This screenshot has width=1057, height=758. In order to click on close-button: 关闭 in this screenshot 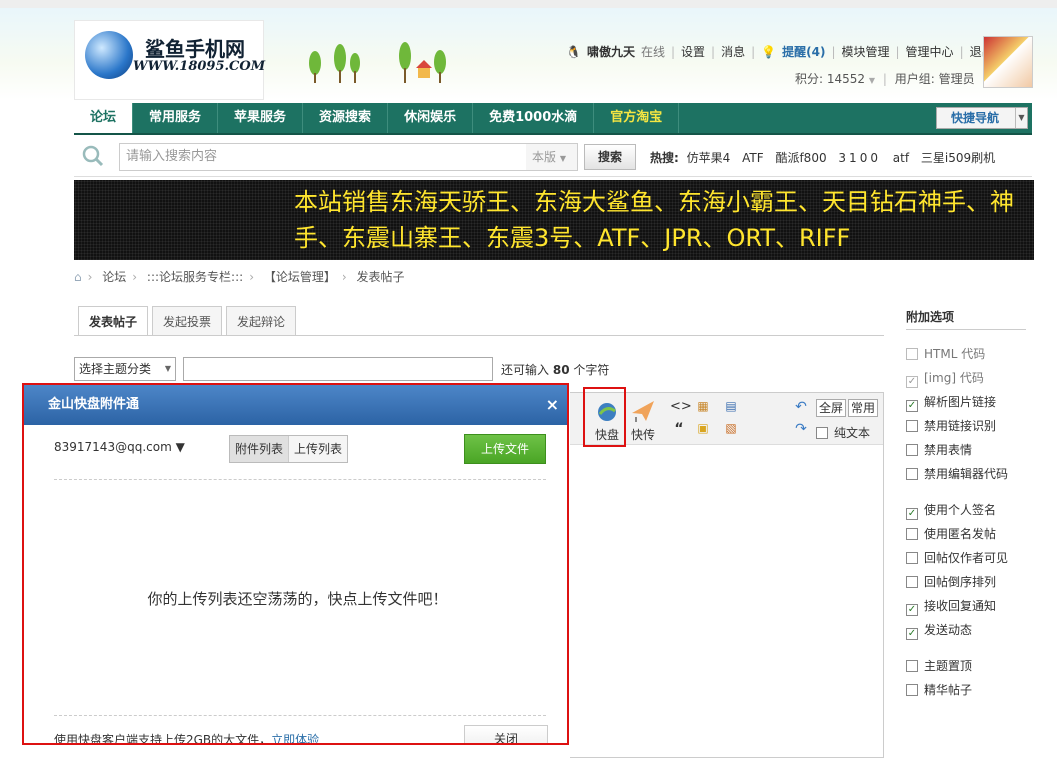, I will do `click(506, 734)`.